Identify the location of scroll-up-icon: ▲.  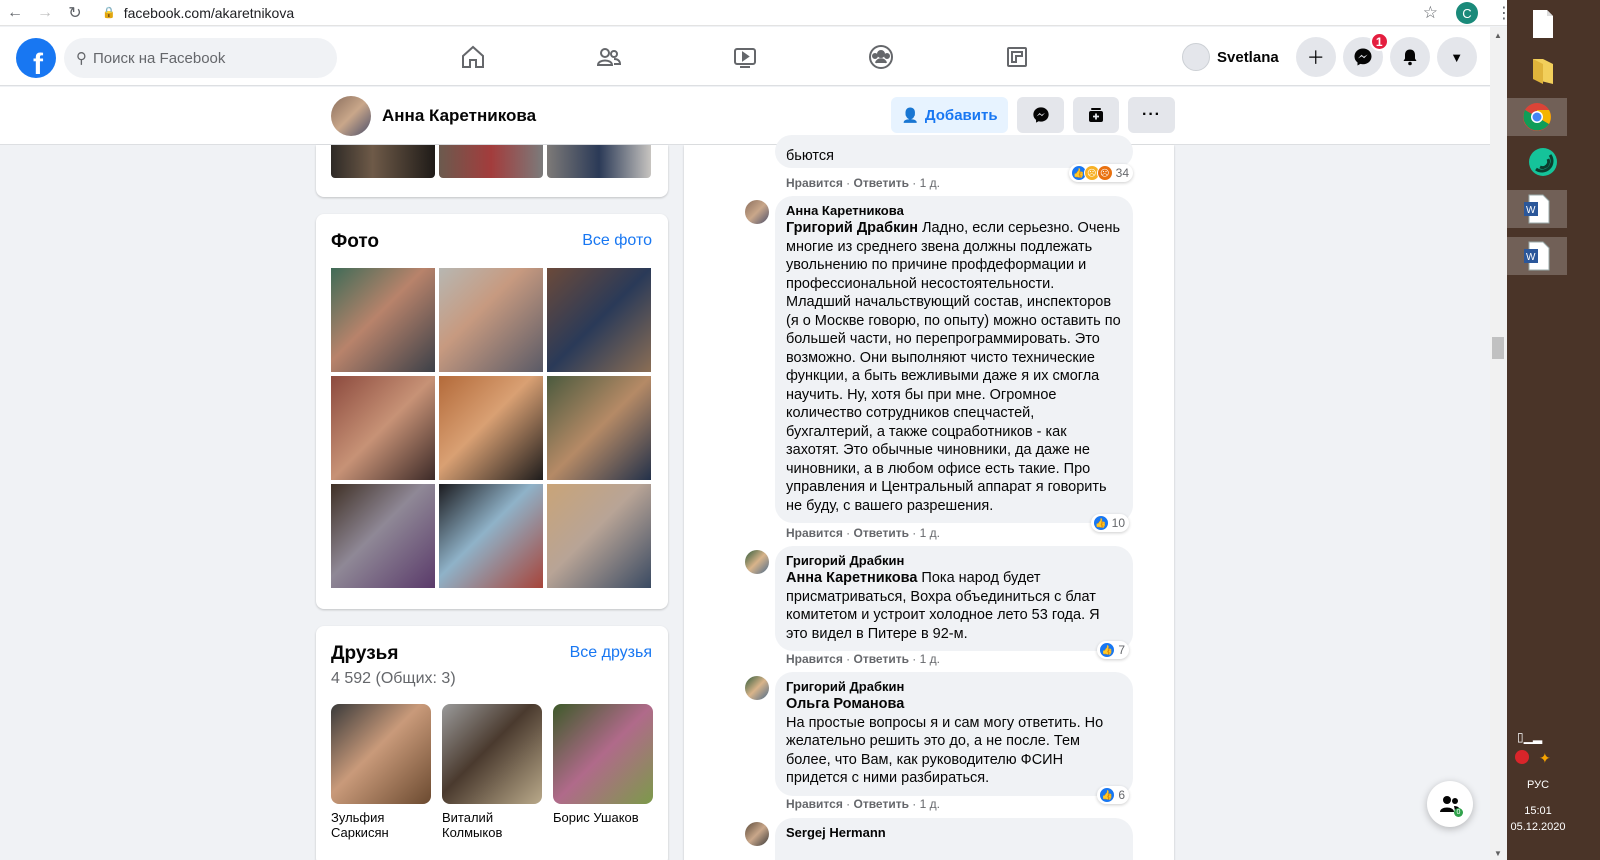
(1498, 35).